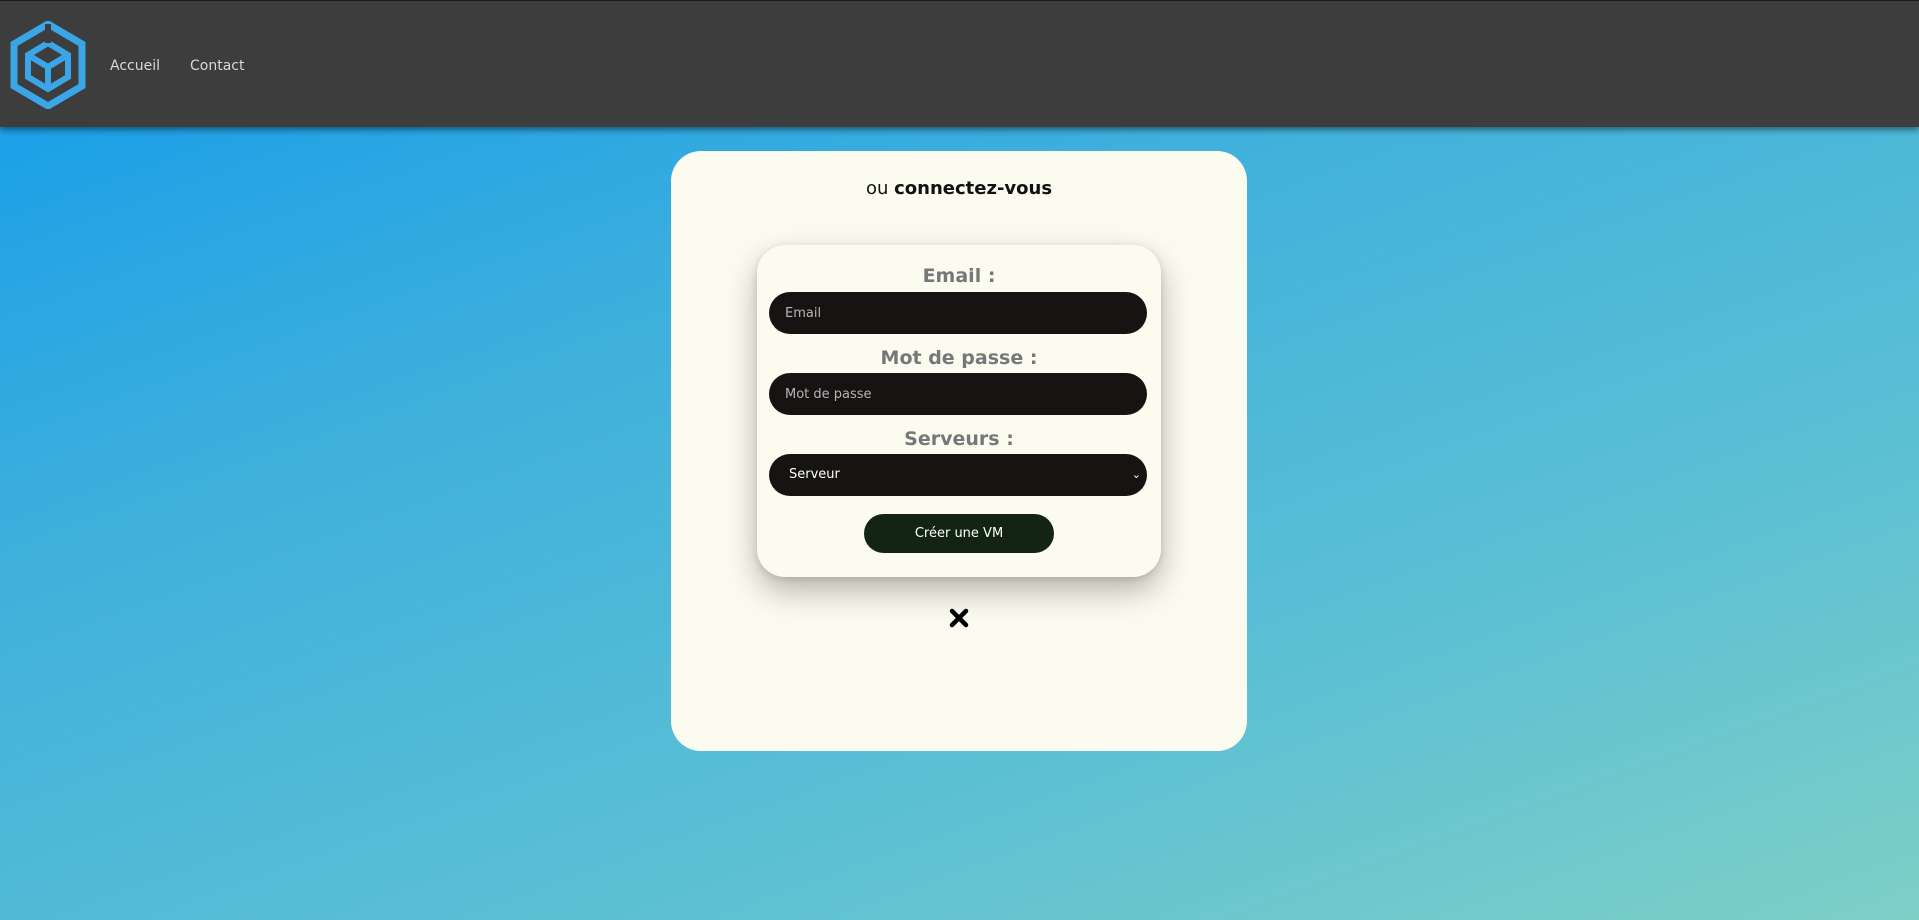 The image size is (1919, 920). I want to click on card-title: ou connectez-vous, so click(959, 188).